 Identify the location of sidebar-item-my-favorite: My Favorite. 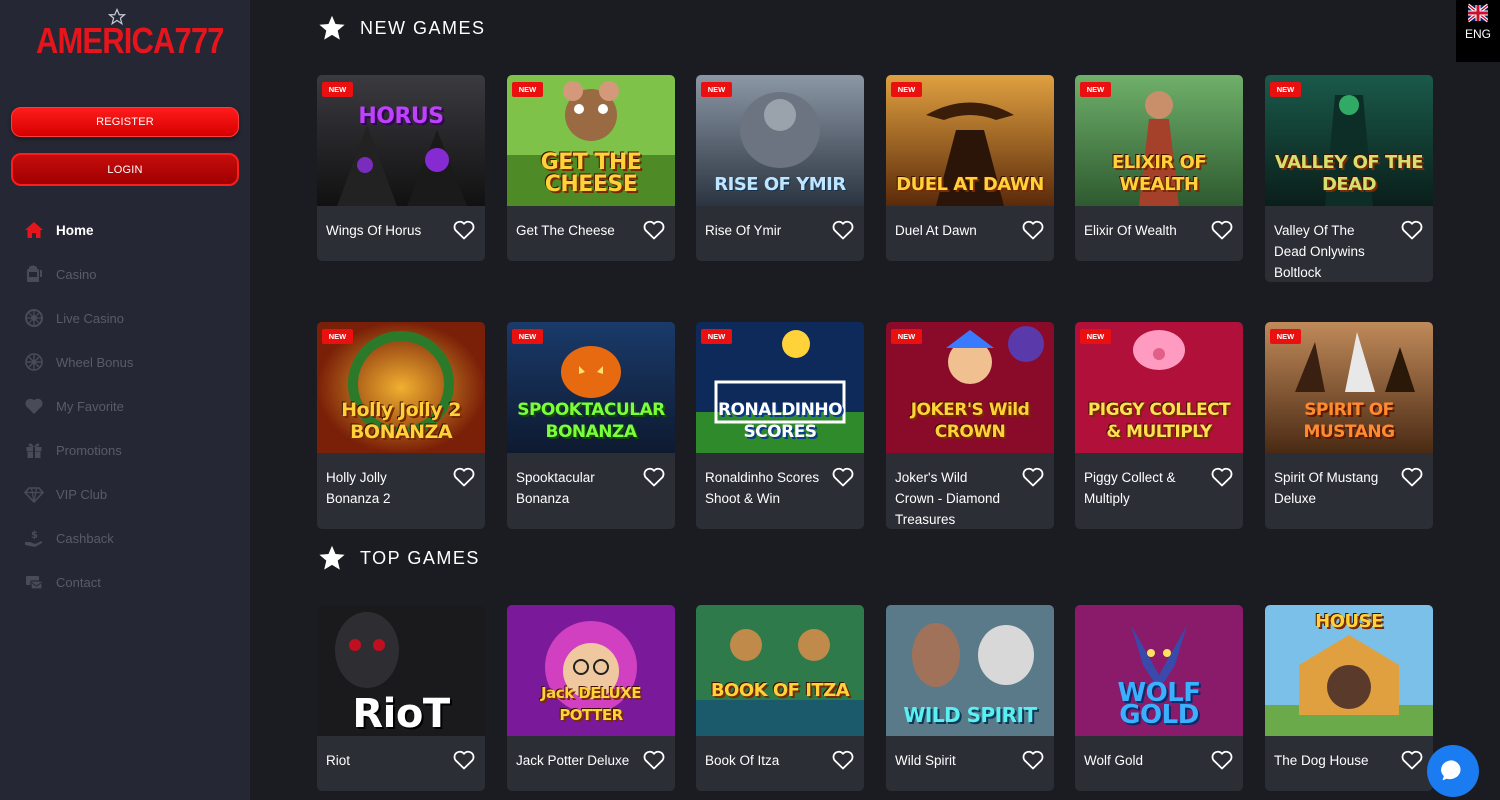
(125, 406).